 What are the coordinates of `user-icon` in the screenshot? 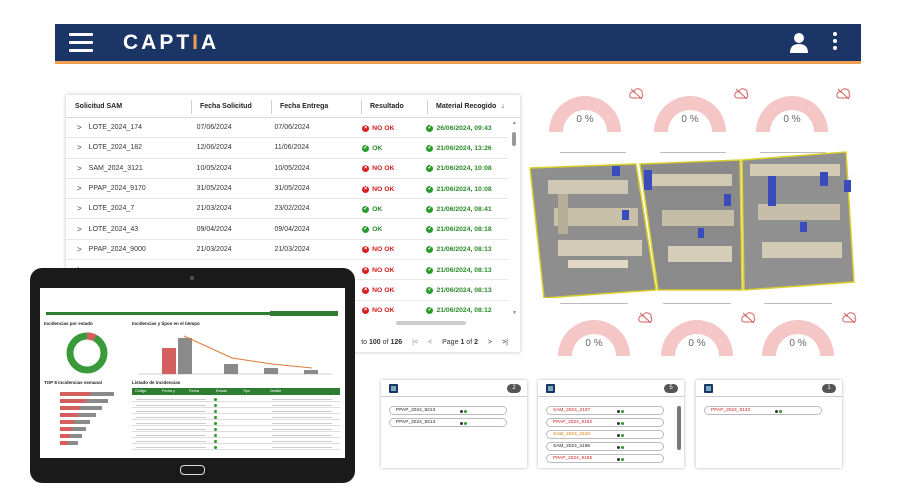 It's located at (799, 43).